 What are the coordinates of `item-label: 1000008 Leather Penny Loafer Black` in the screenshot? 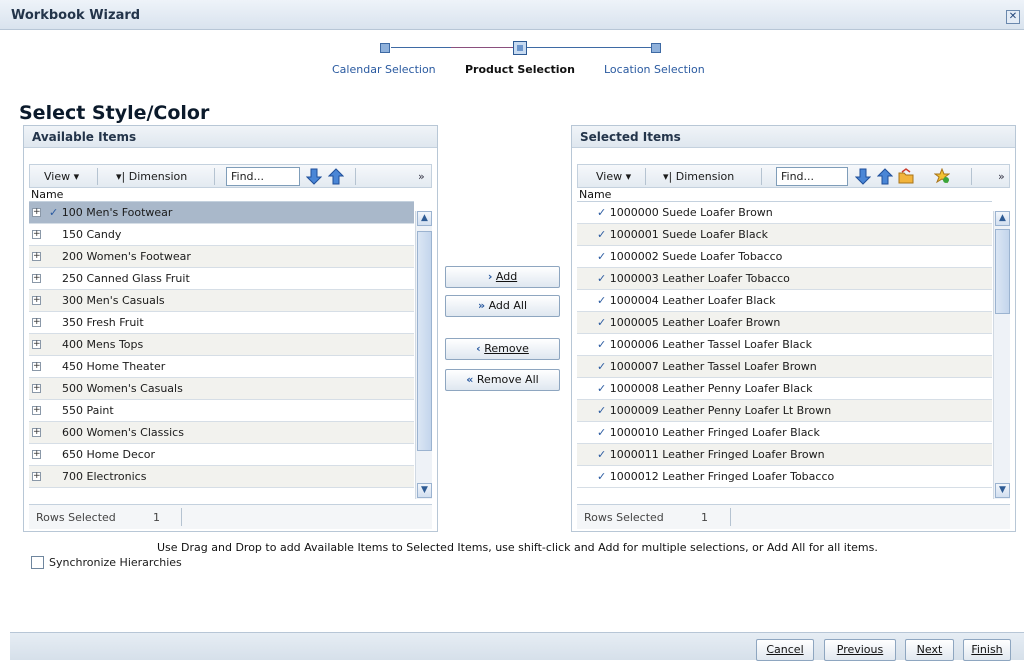 It's located at (711, 388).